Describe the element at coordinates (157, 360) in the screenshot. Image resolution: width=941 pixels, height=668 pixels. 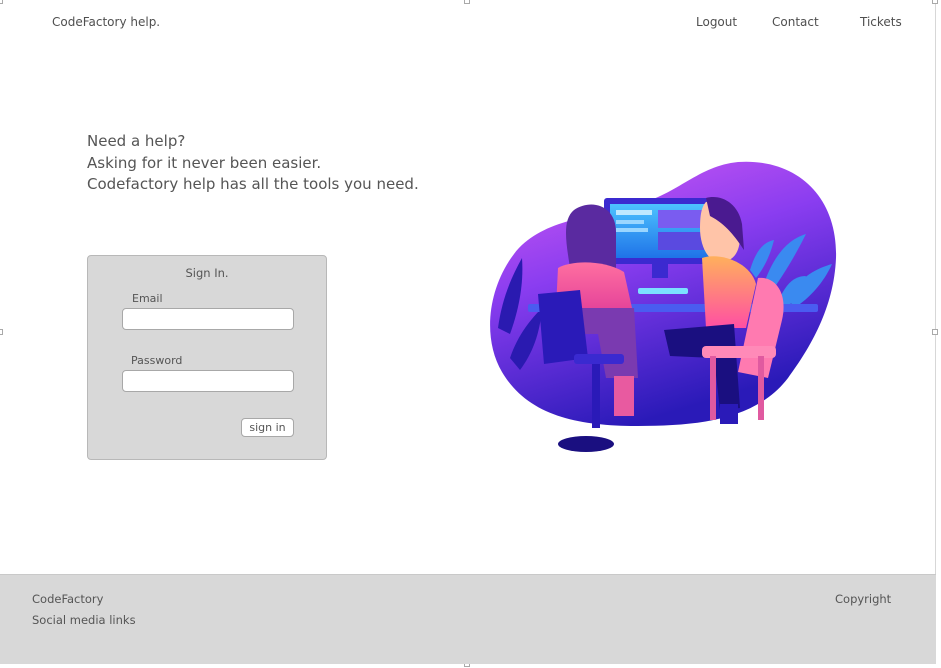
I see `password-label: Password` at that location.